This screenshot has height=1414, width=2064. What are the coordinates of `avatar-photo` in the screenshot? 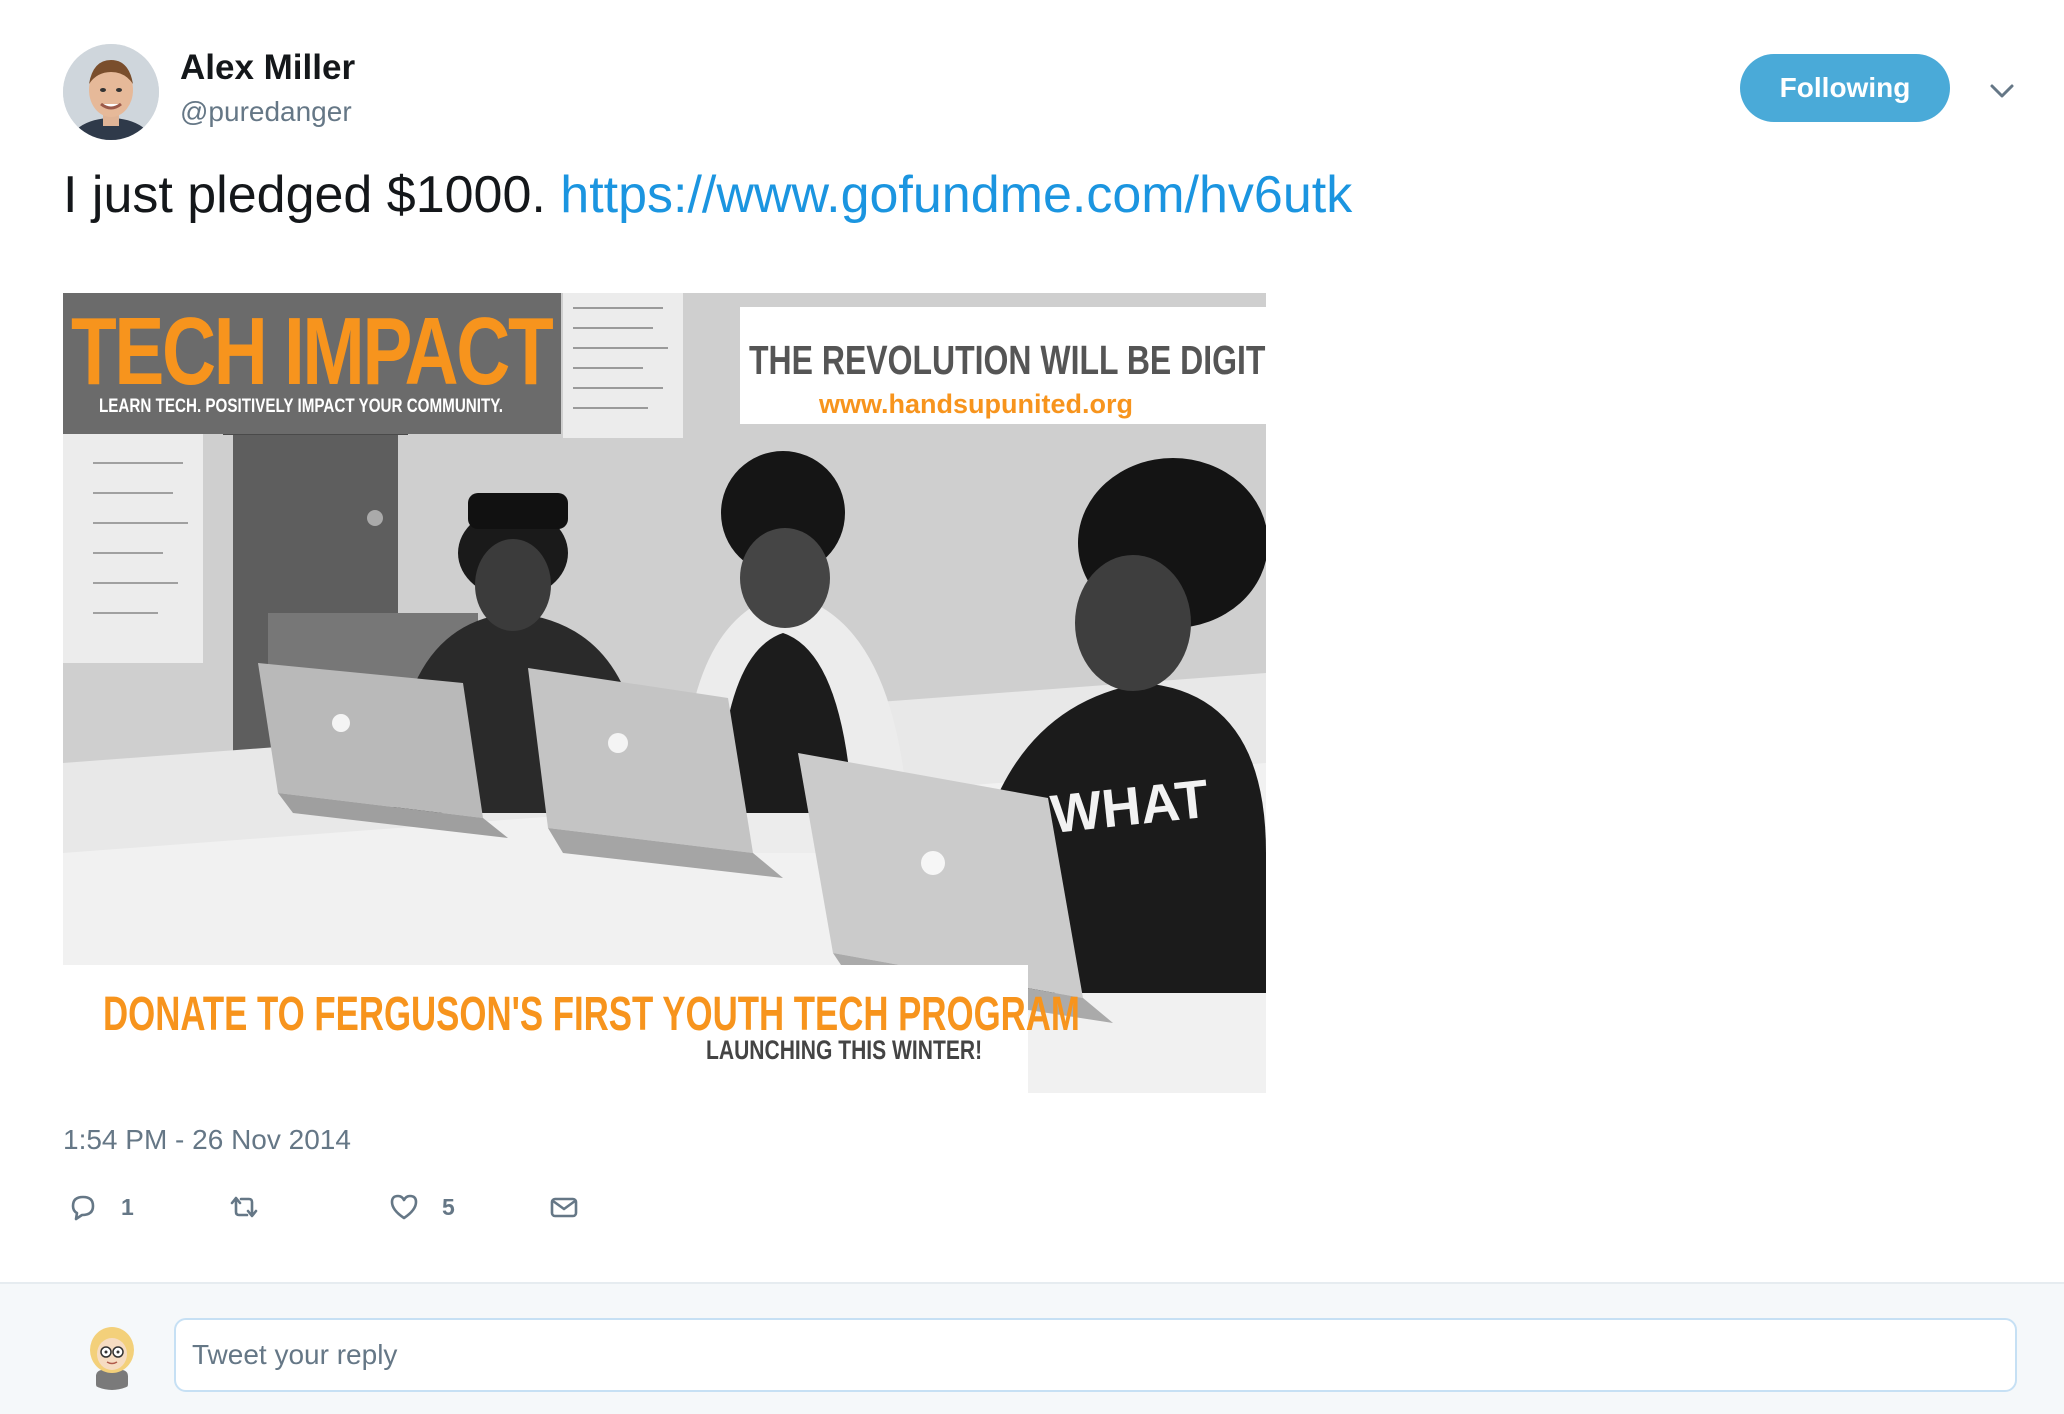 It's located at (111, 92).